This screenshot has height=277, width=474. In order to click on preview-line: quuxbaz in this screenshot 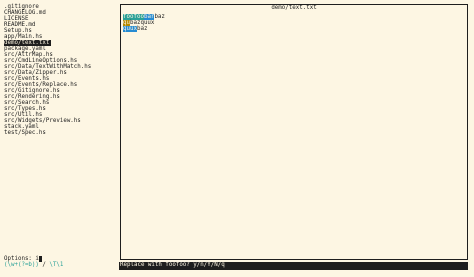, I will do `click(144, 29)`.